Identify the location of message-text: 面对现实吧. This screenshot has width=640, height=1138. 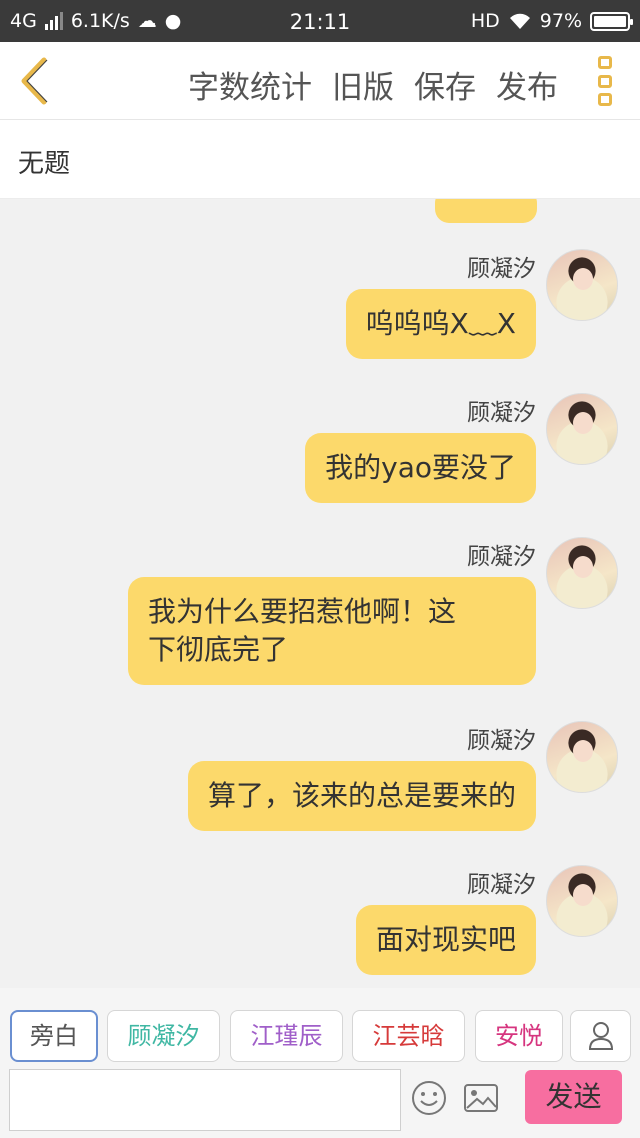
(445, 939).